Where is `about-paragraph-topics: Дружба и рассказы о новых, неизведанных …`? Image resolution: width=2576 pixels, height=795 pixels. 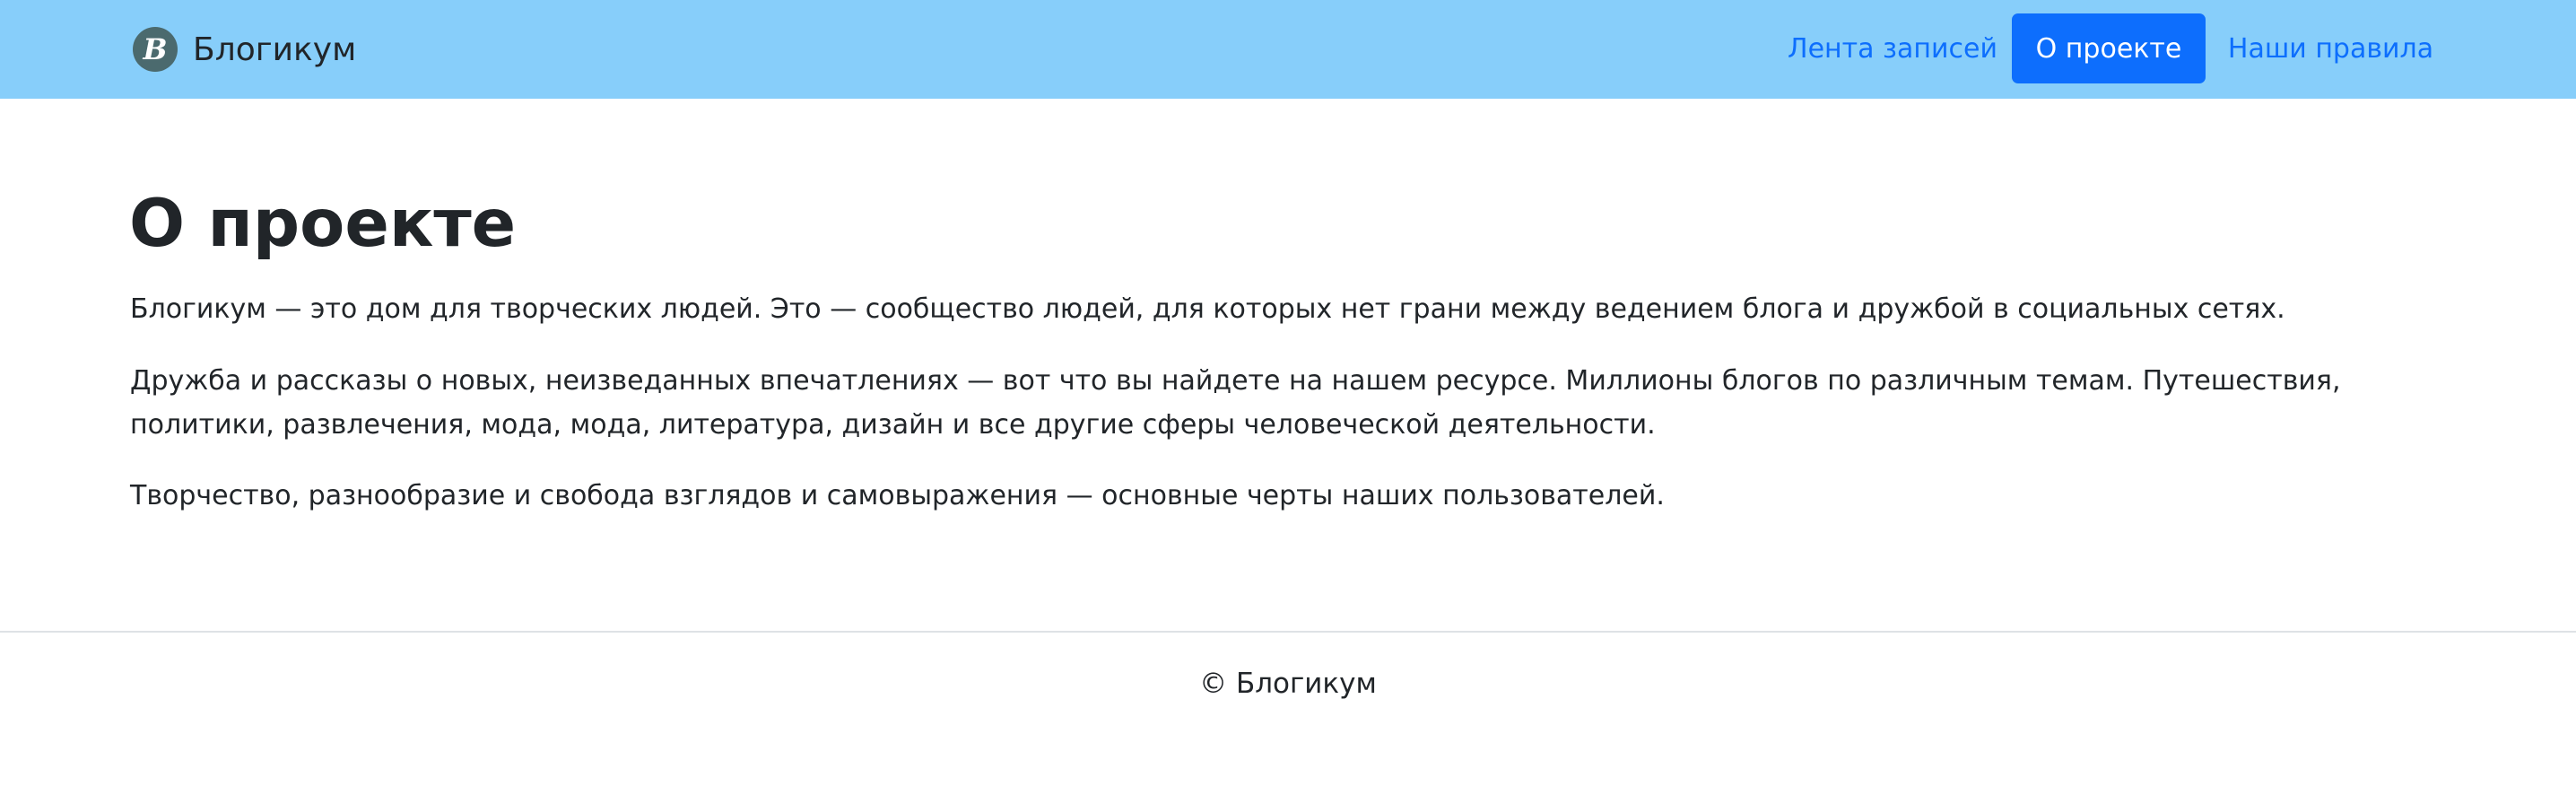
about-paragraph-topics: Дружба и рассказы о новых, неизведанных … is located at coordinates (1235, 403).